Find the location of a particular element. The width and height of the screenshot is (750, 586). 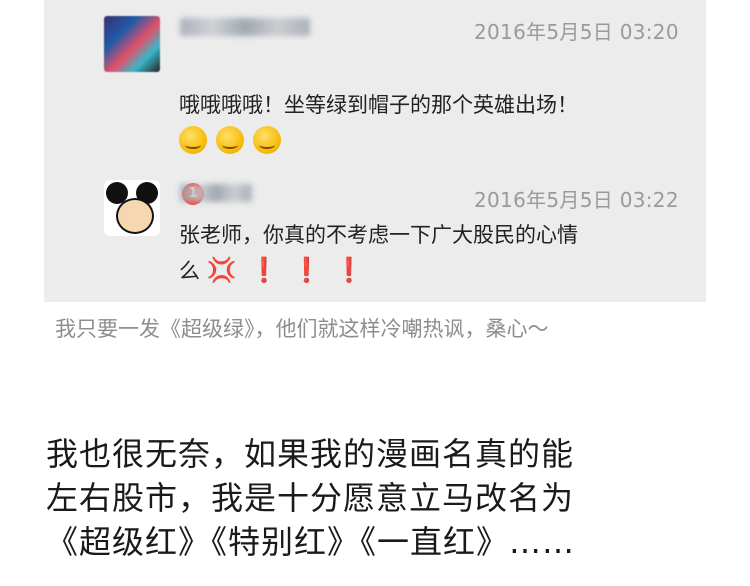

paragraph-line: 左右股市，我是十分愿意立马改名为 is located at coordinates (310, 498).